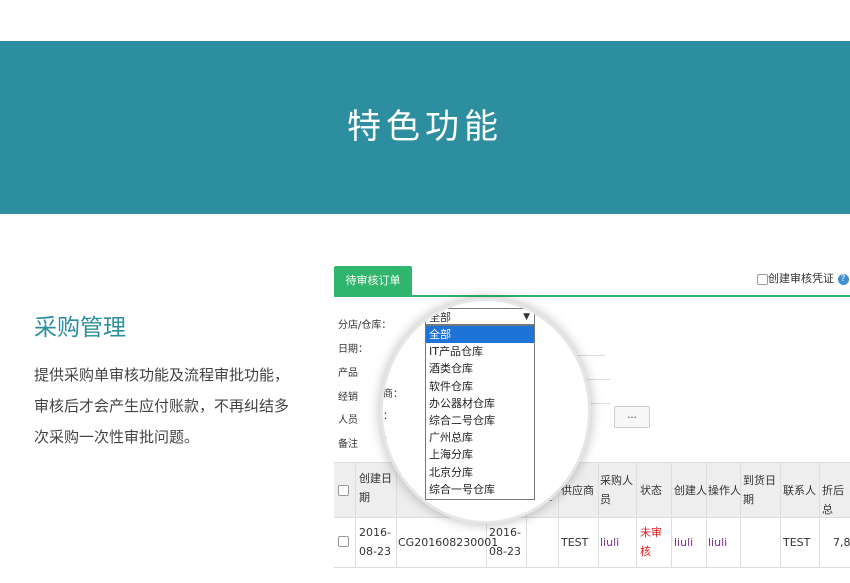 The width and height of the screenshot is (850, 583). Describe the element at coordinates (392, 394) in the screenshot. I see `mag-dealer-label: 经销商：` at that location.